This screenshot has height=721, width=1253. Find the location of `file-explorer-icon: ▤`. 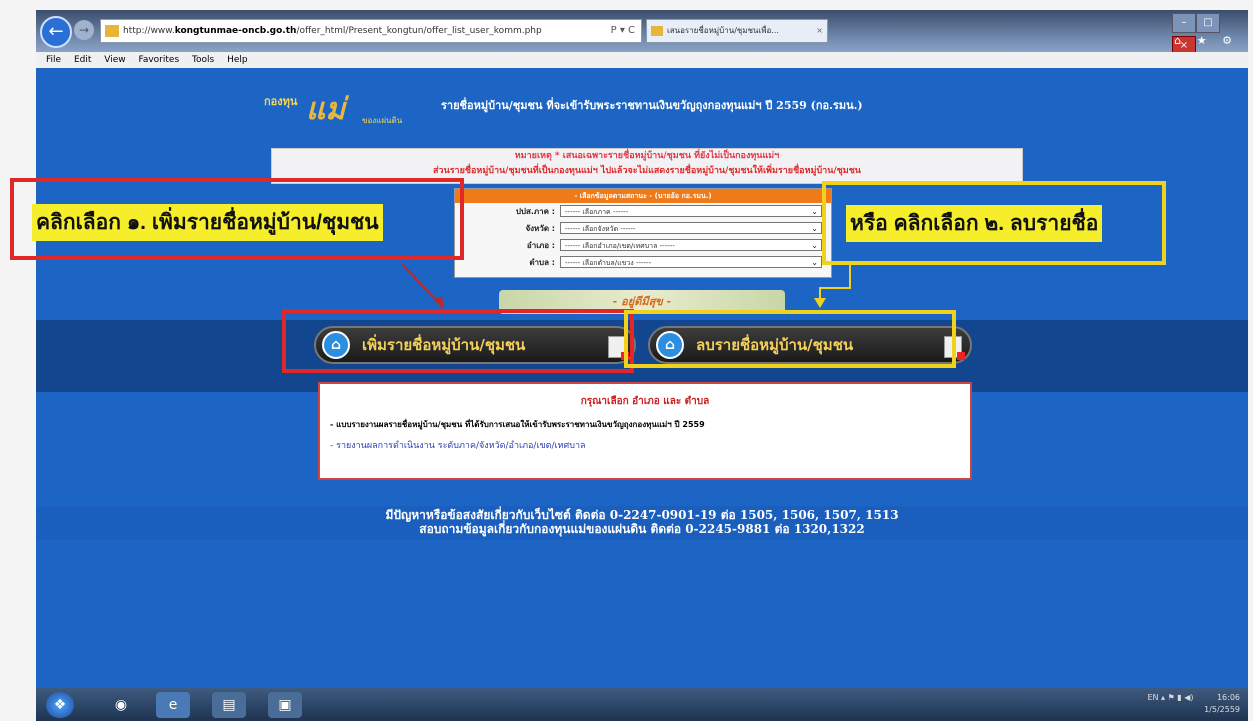

file-explorer-icon: ▤ is located at coordinates (229, 705).